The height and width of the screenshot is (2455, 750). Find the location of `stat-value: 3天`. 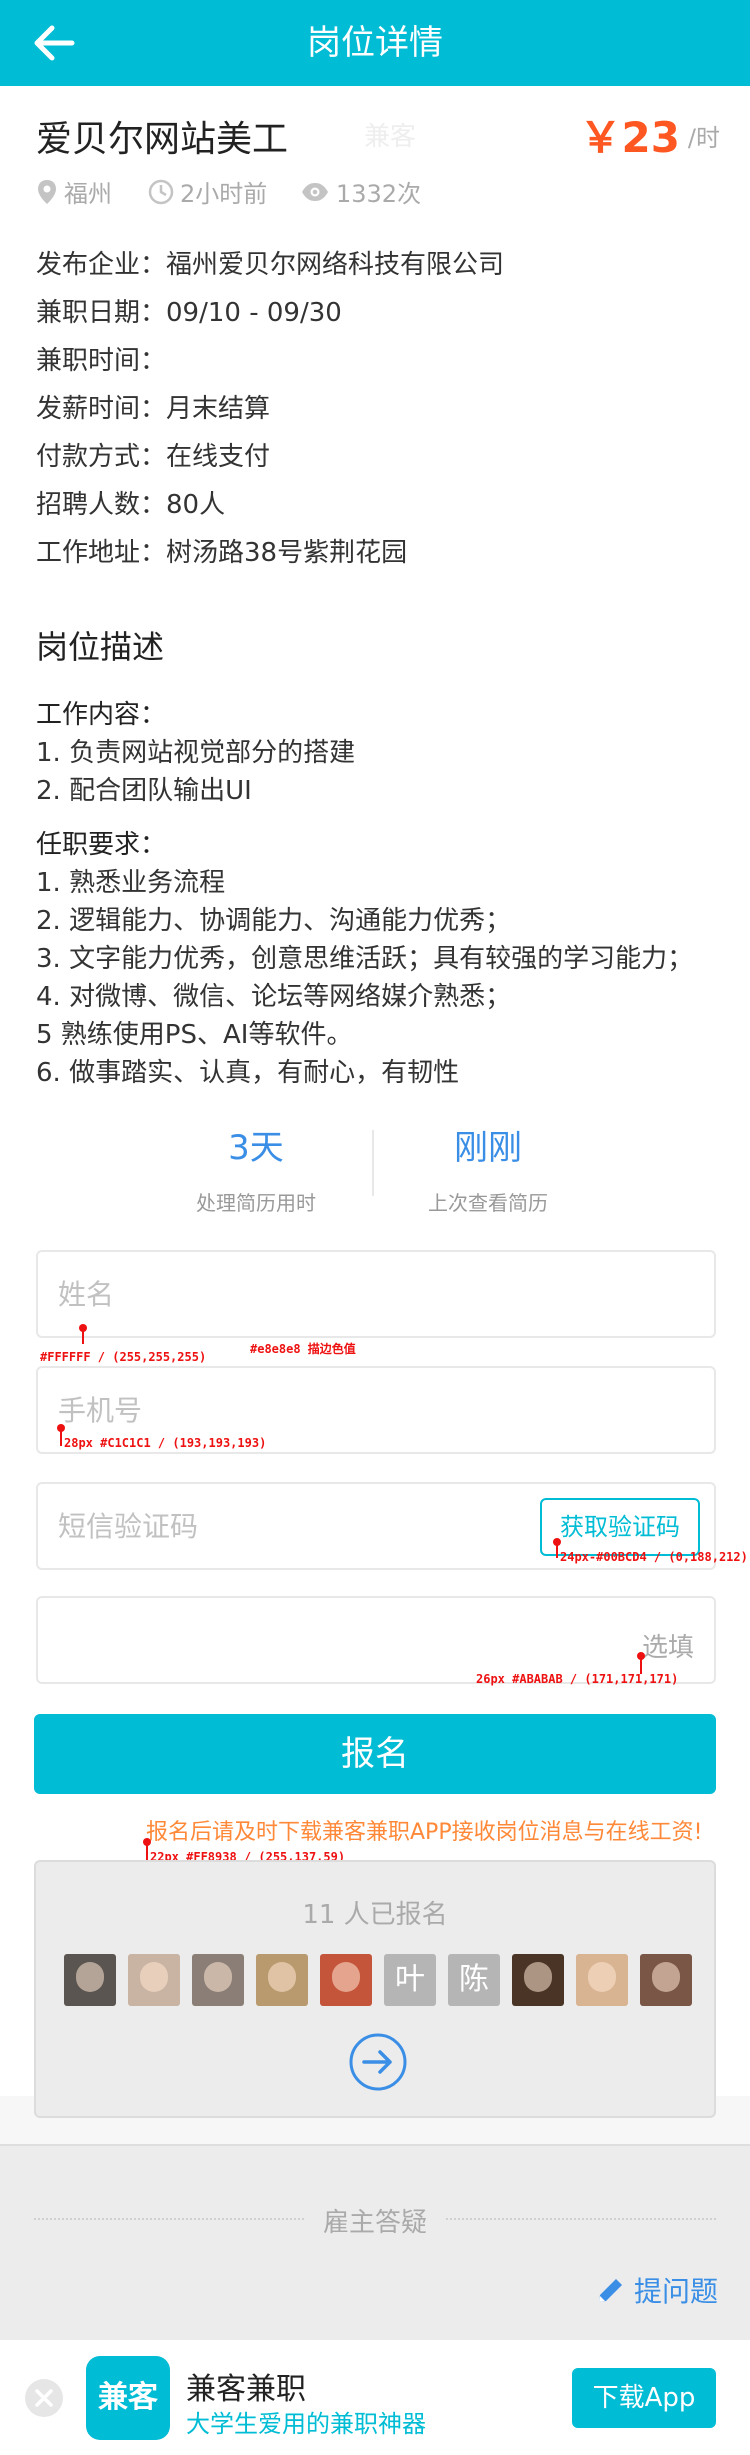

stat-value: 3天 is located at coordinates (256, 1148).